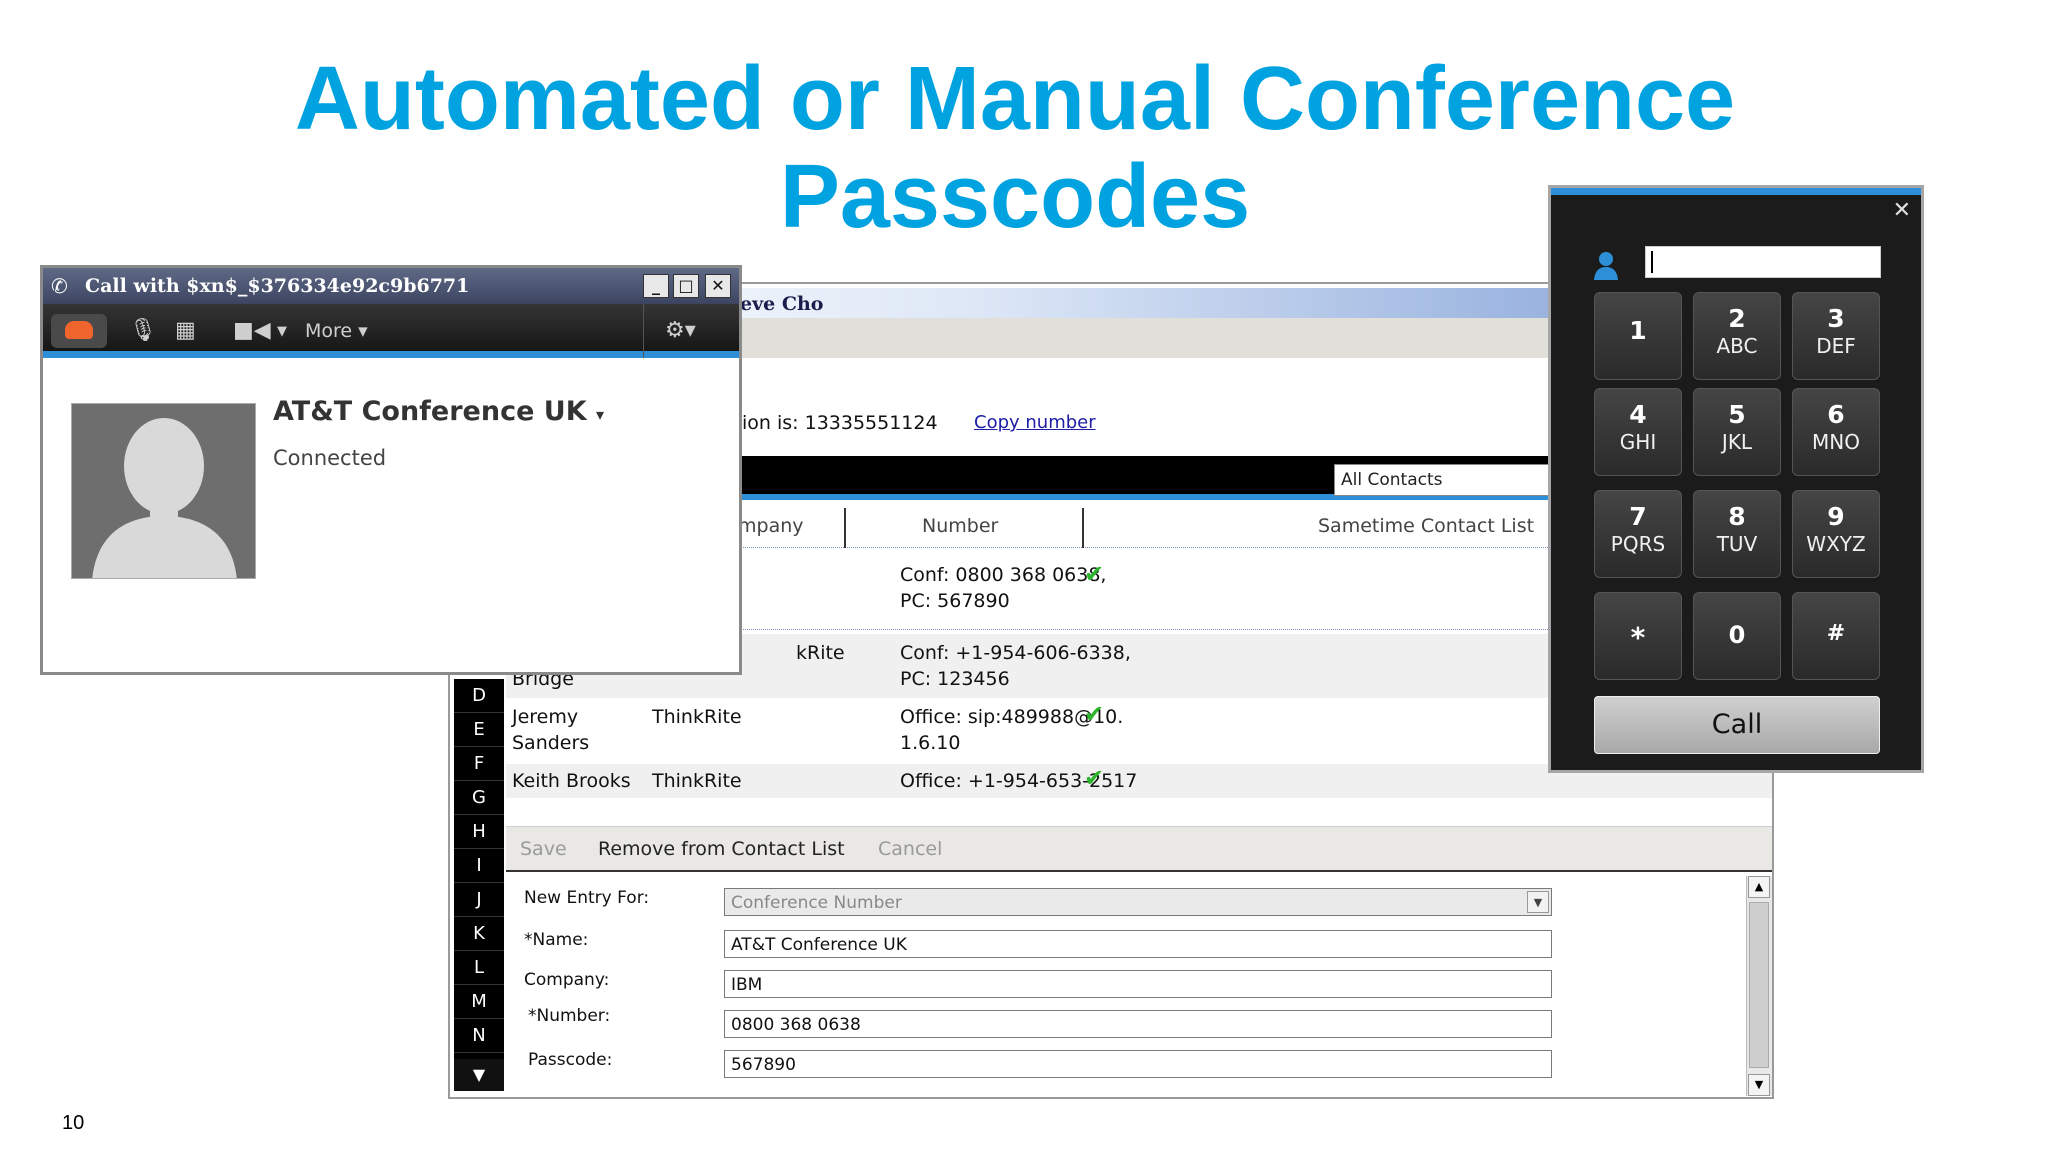 This screenshot has height=1153, width=2048. What do you see at coordinates (277, 286) in the screenshot?
I see `call-window-title: Call with $xn$_$376334e92c9b6771` at bounding box center [277, 286].